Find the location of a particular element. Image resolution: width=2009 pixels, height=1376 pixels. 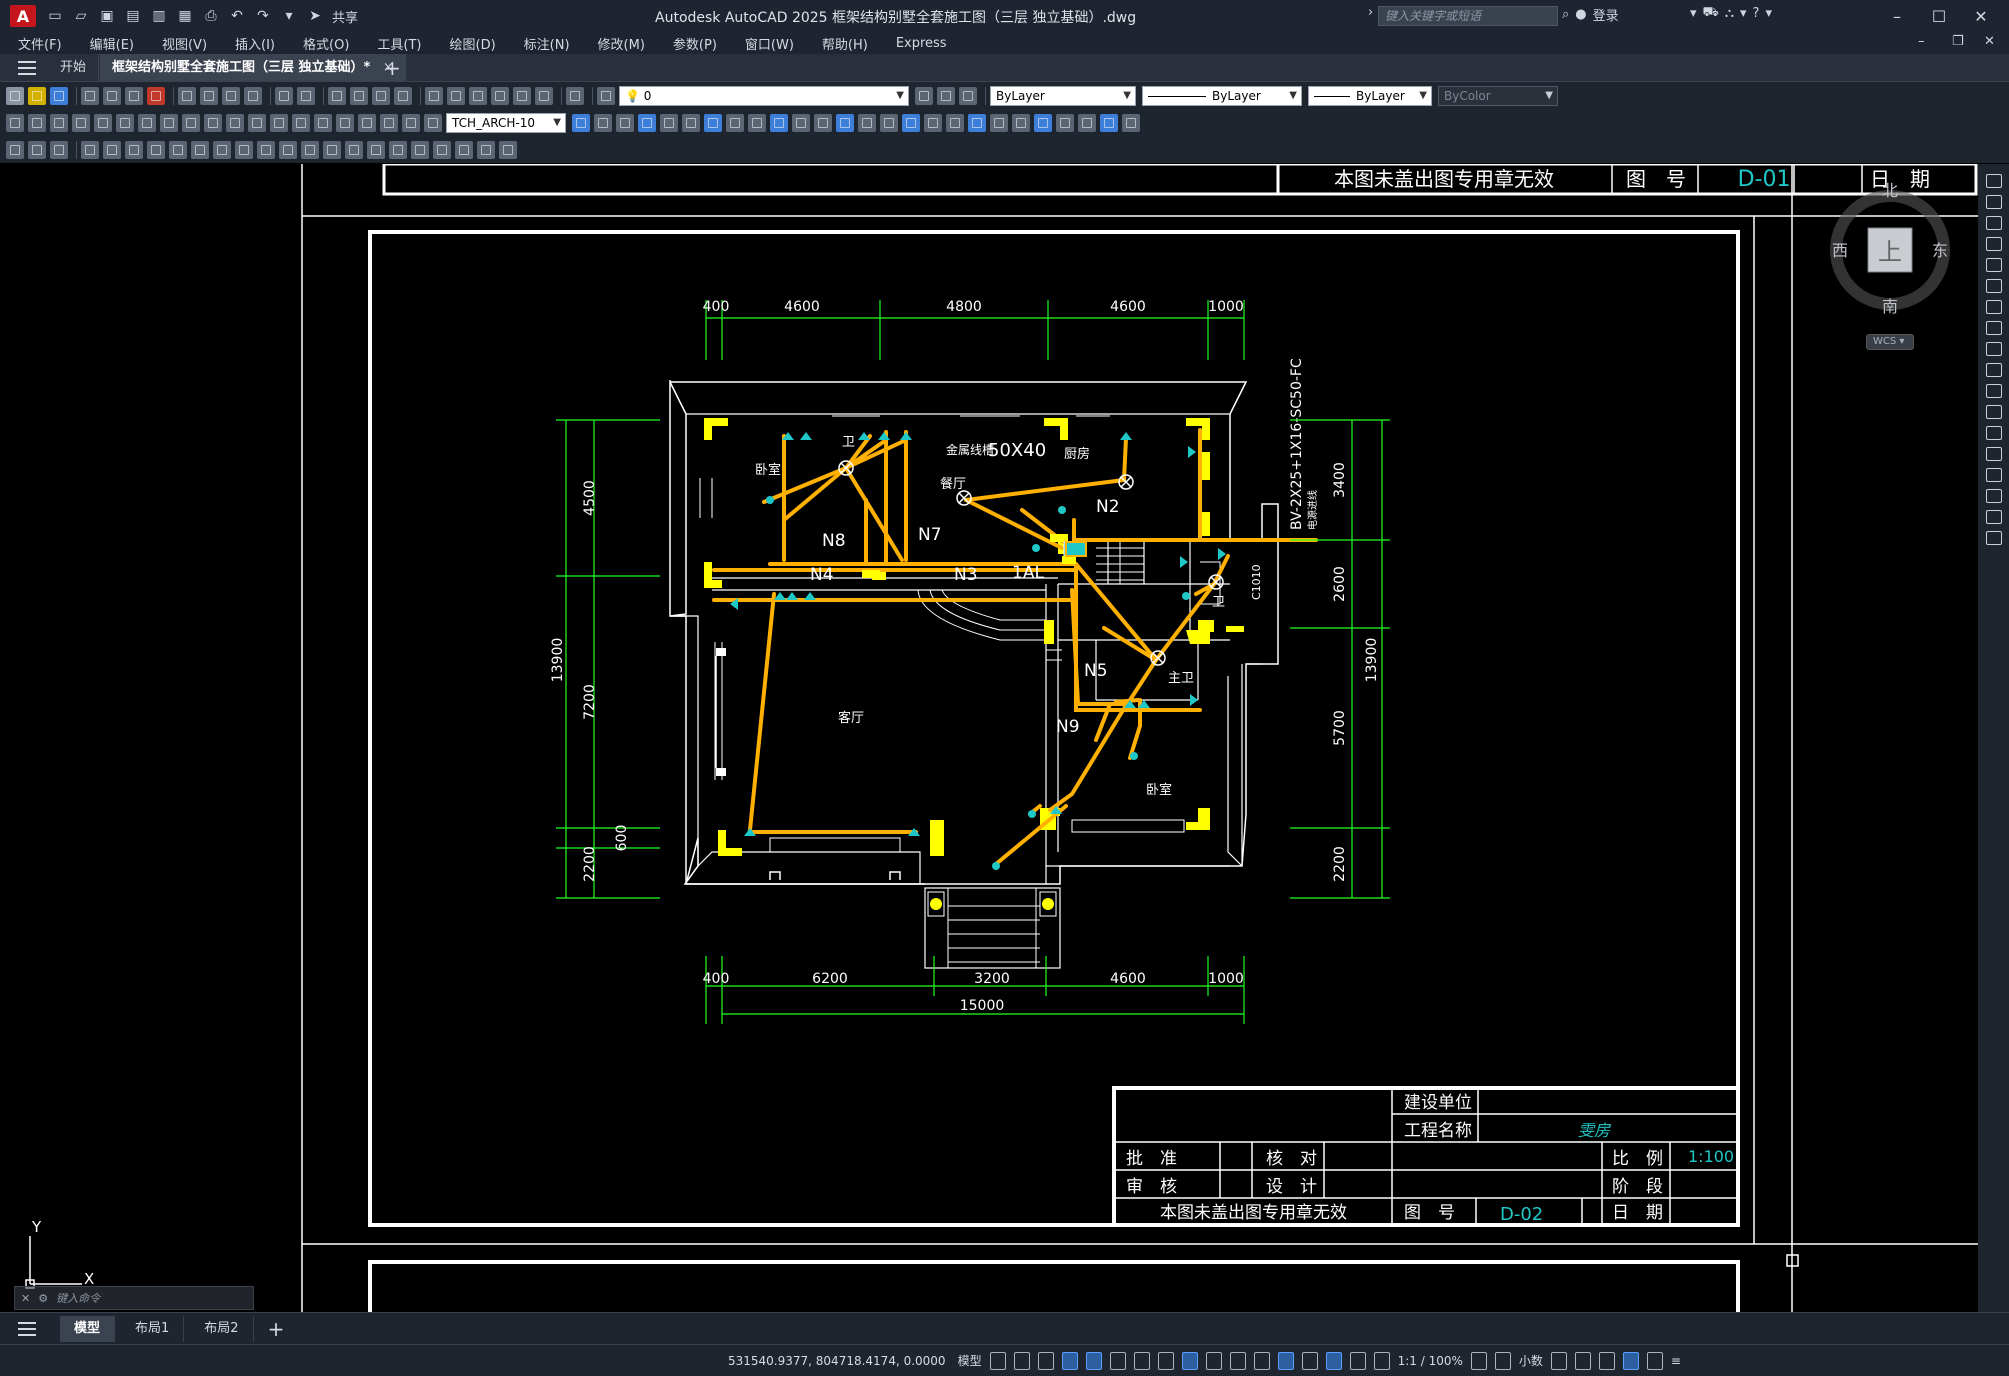

annotation-scale: 1:1 / 100% is located at coordinates (1430, 1361).